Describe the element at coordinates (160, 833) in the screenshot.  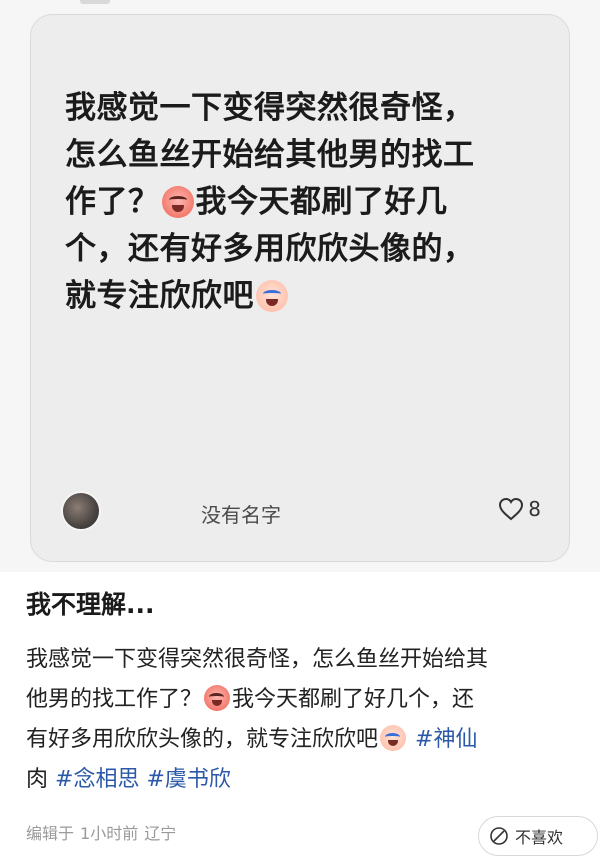
I see `location: 辽宁` at that location.